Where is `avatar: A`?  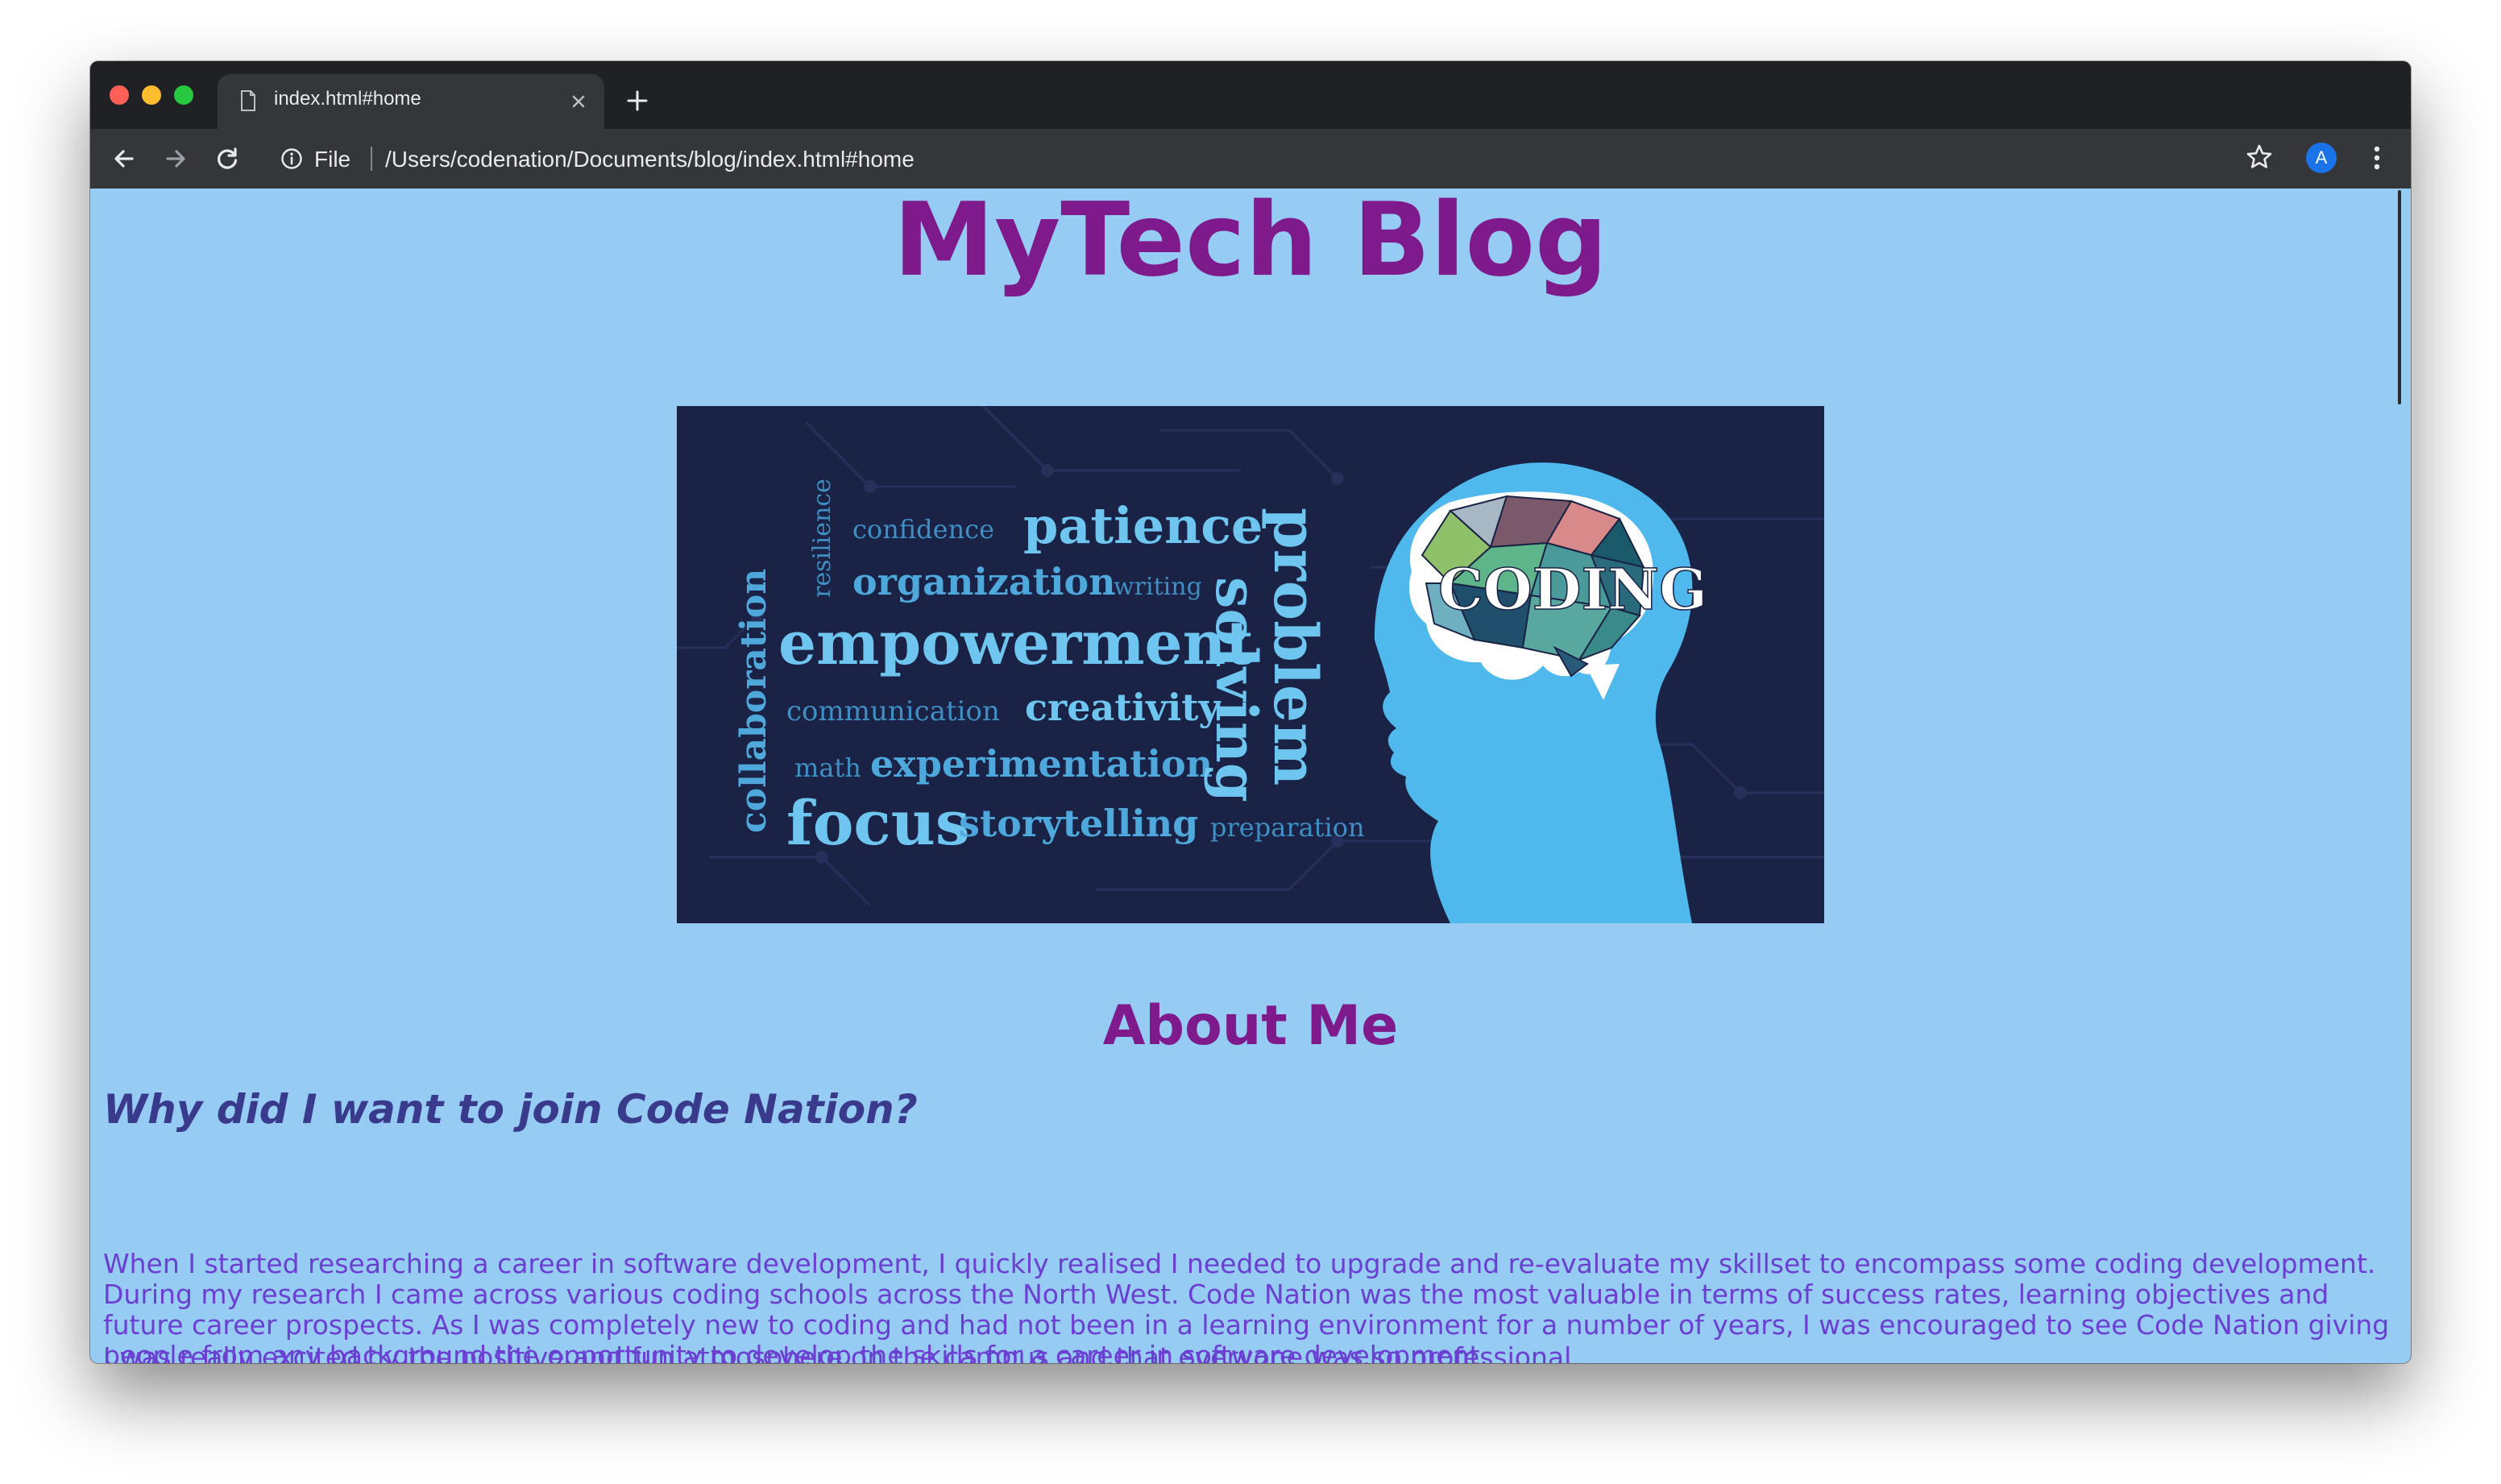 avatar: A is located at coordinates (2321, 158).